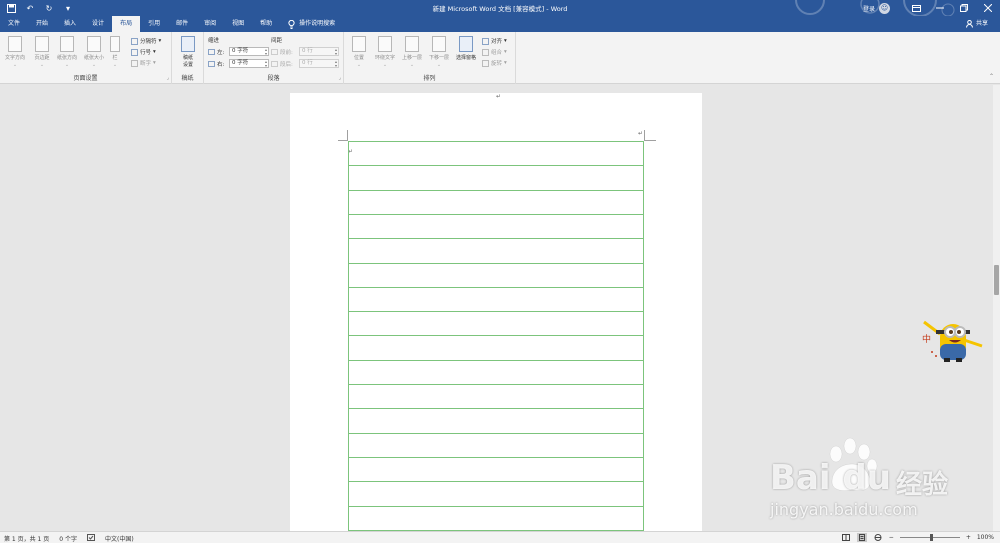  What do you see at coordinates (494, 52) in the screenshot?
I see `group-button: 组合 ▾` at bounding box center [494, 52].